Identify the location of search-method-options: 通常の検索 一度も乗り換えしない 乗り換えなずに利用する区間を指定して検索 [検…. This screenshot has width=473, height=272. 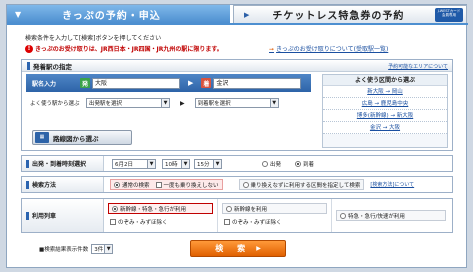
(259, 184).